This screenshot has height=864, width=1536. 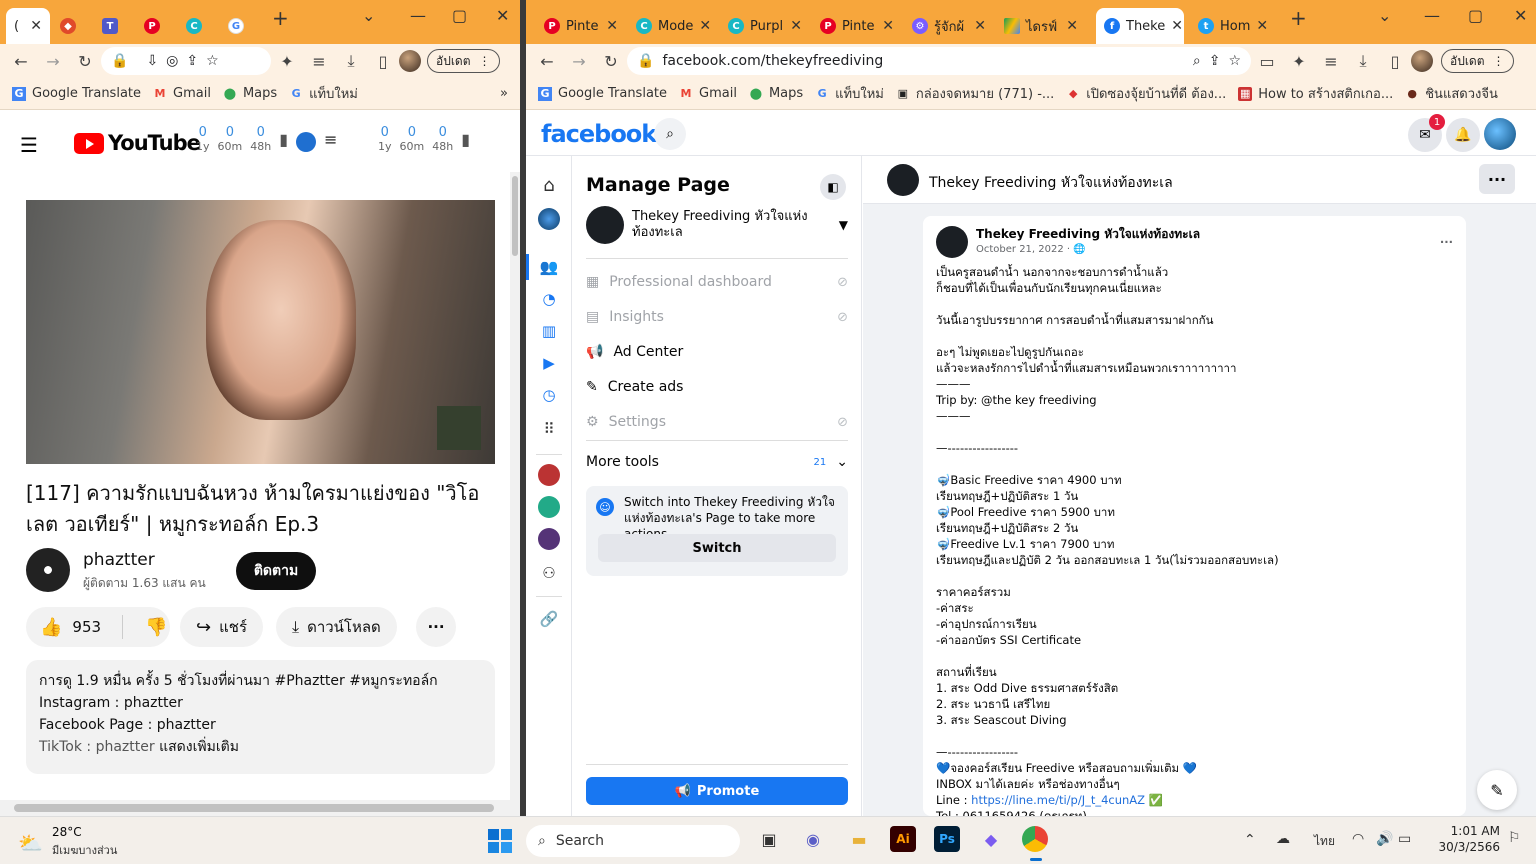 I want to click on forward-icon: →, so click(x=579, y=61).